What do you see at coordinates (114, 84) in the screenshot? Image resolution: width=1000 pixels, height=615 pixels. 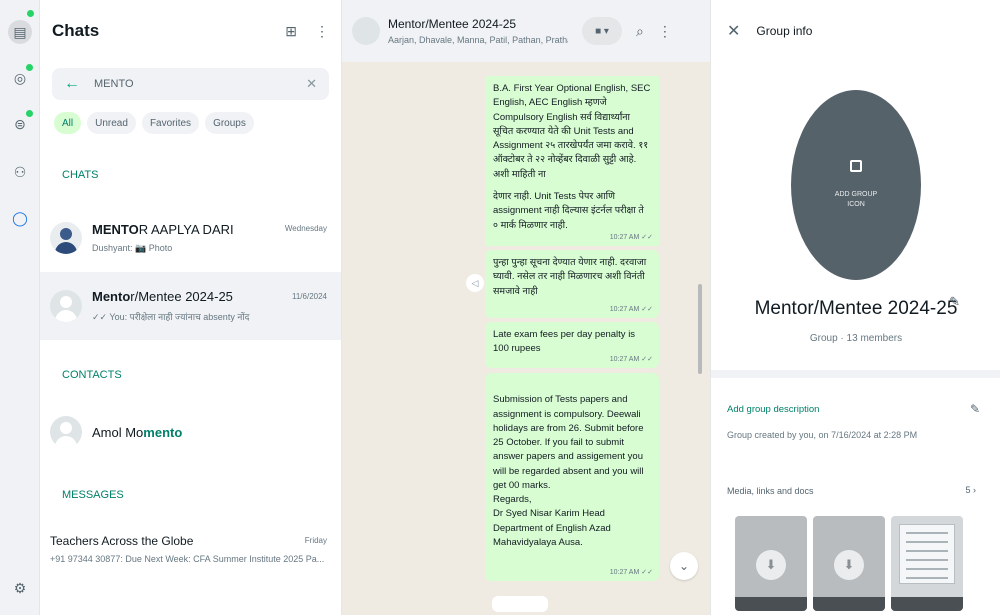 I see `search-input: MENTO` at bounding box center [114, 84].